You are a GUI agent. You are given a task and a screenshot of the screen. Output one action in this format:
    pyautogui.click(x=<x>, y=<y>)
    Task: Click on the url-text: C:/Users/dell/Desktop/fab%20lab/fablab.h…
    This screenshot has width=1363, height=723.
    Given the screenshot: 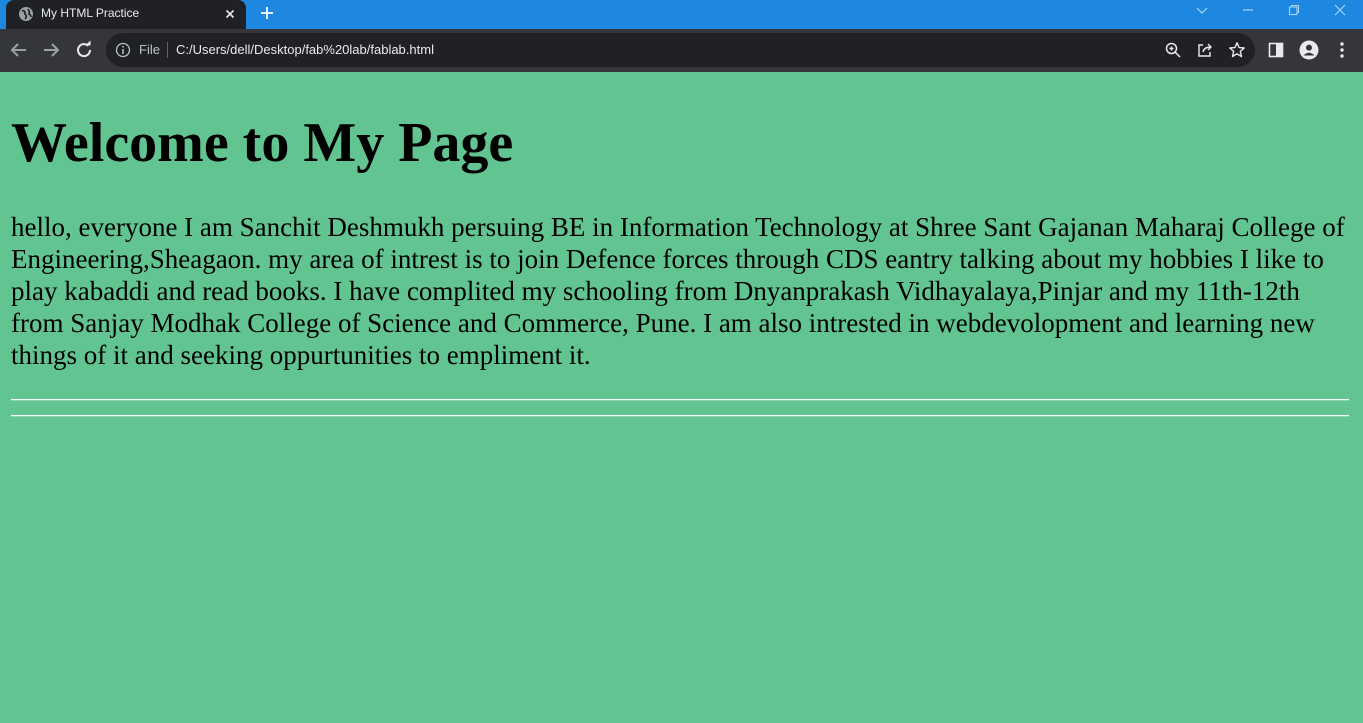 What is the action you would take?
    pyautogui.click(x=305, y=49)
    